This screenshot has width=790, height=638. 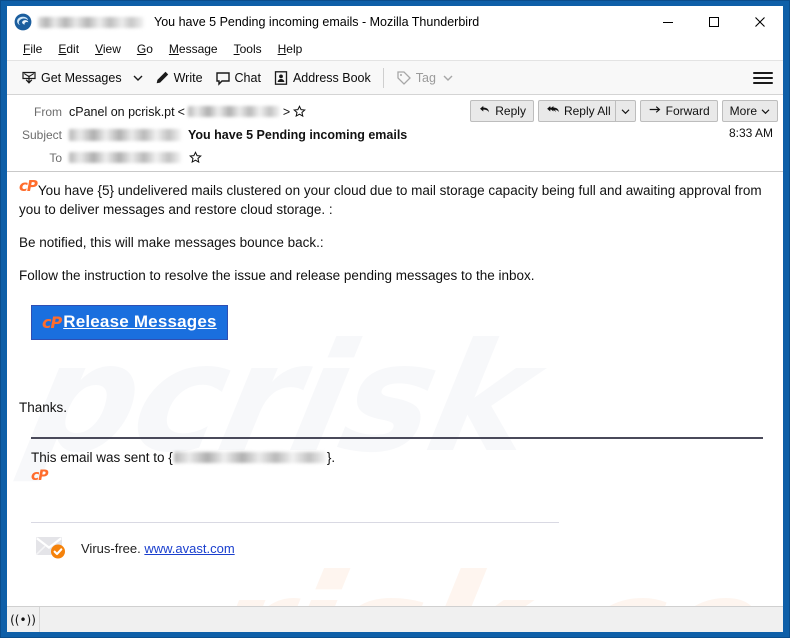 I want to click on avast-text: Virus-free. www.avast.com, so click(x=158, y=548).